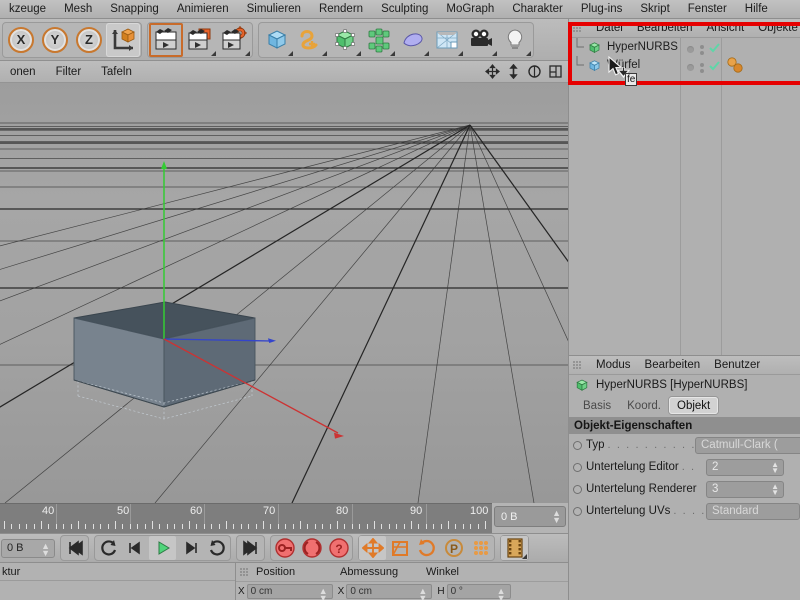 This screenshot has width=800, height=600. Describe the element at coordinates (736, 67) in the screenshot. I see `material-tags` at that location.